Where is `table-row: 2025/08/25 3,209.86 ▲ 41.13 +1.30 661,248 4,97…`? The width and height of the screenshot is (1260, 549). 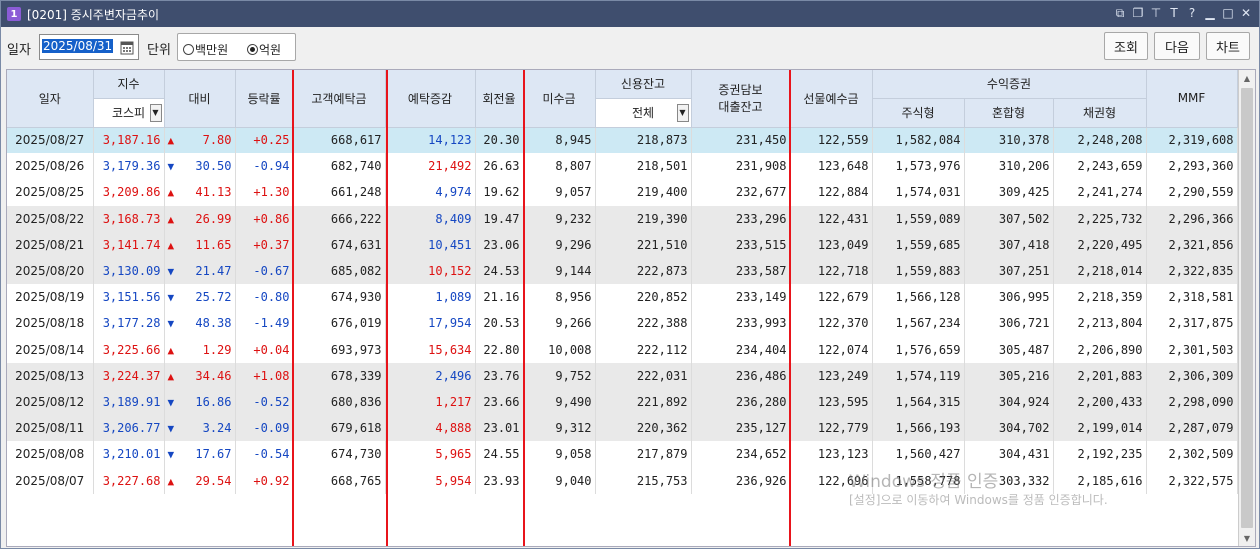
table-row: 2025/08/25 3,209.86 ▲ 41.13 +1.30 661,248 4,97… is located at coordinates (622, 192).